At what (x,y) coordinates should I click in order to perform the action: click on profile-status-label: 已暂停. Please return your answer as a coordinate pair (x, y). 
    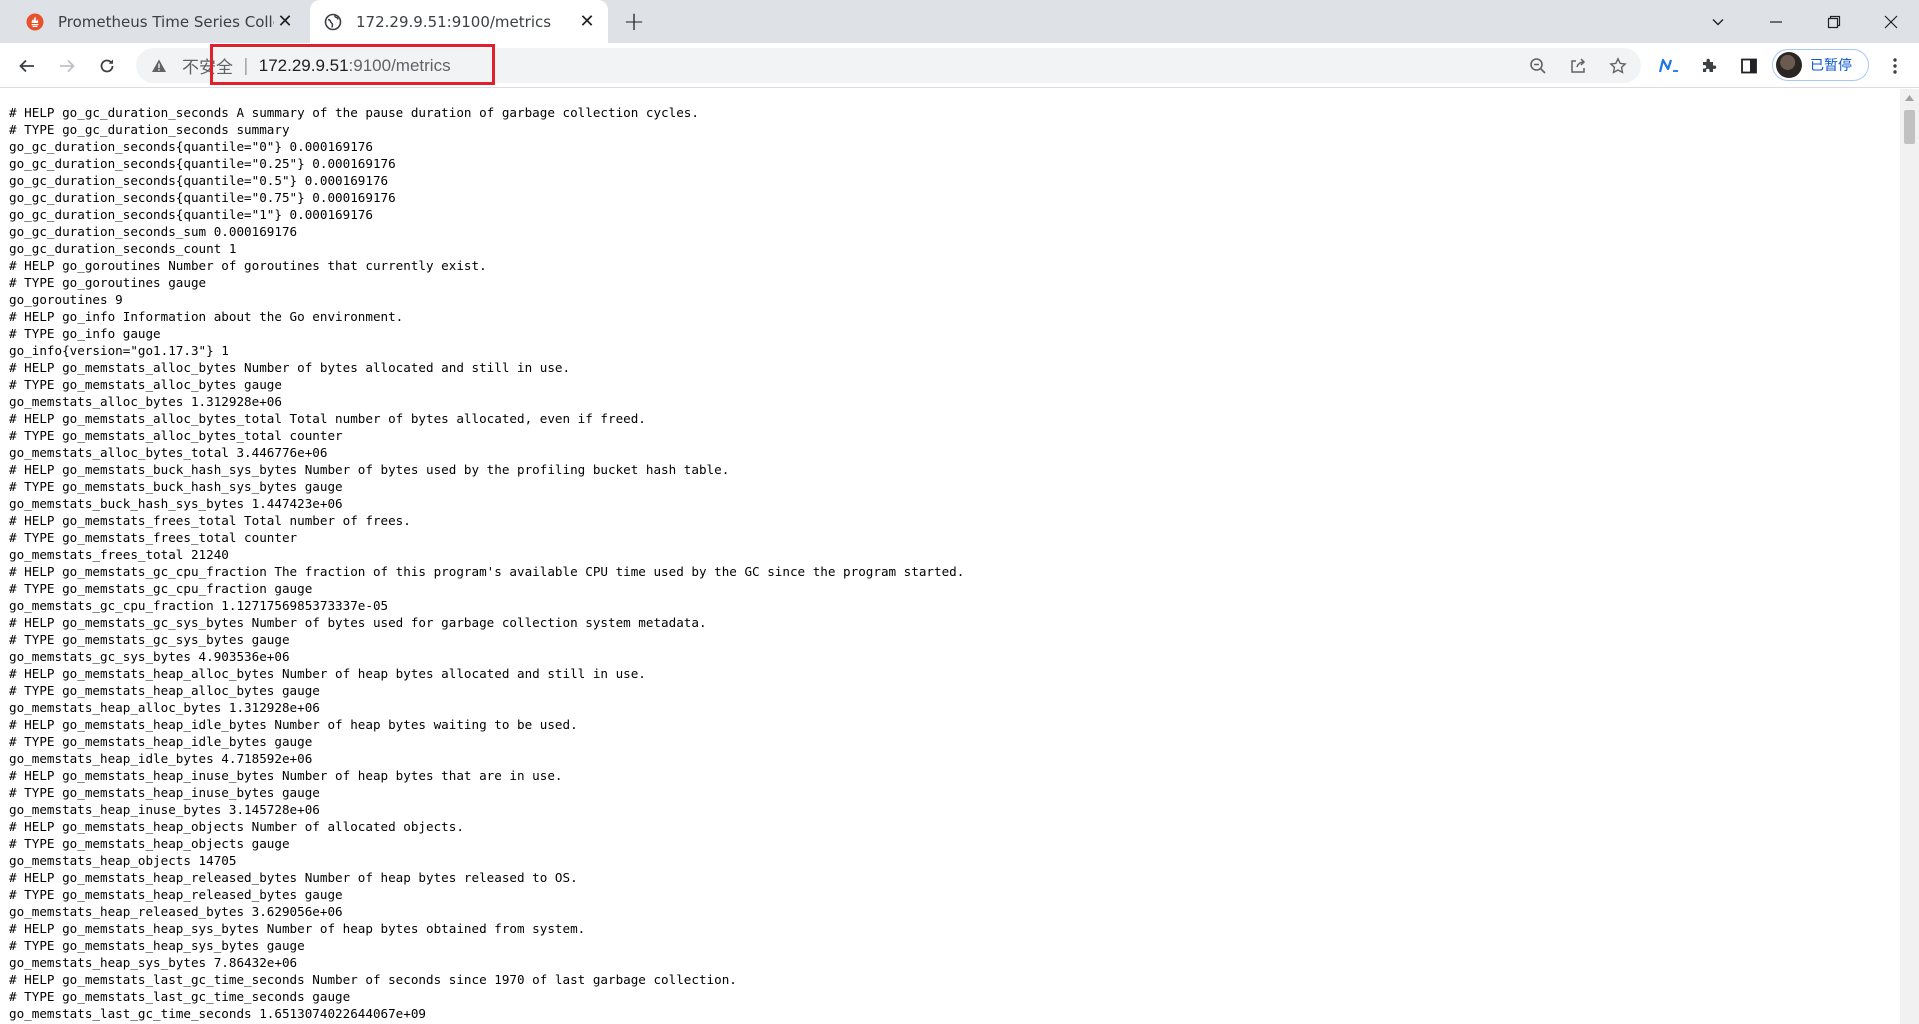
    Looking at the image, I should click on (1831, 66).